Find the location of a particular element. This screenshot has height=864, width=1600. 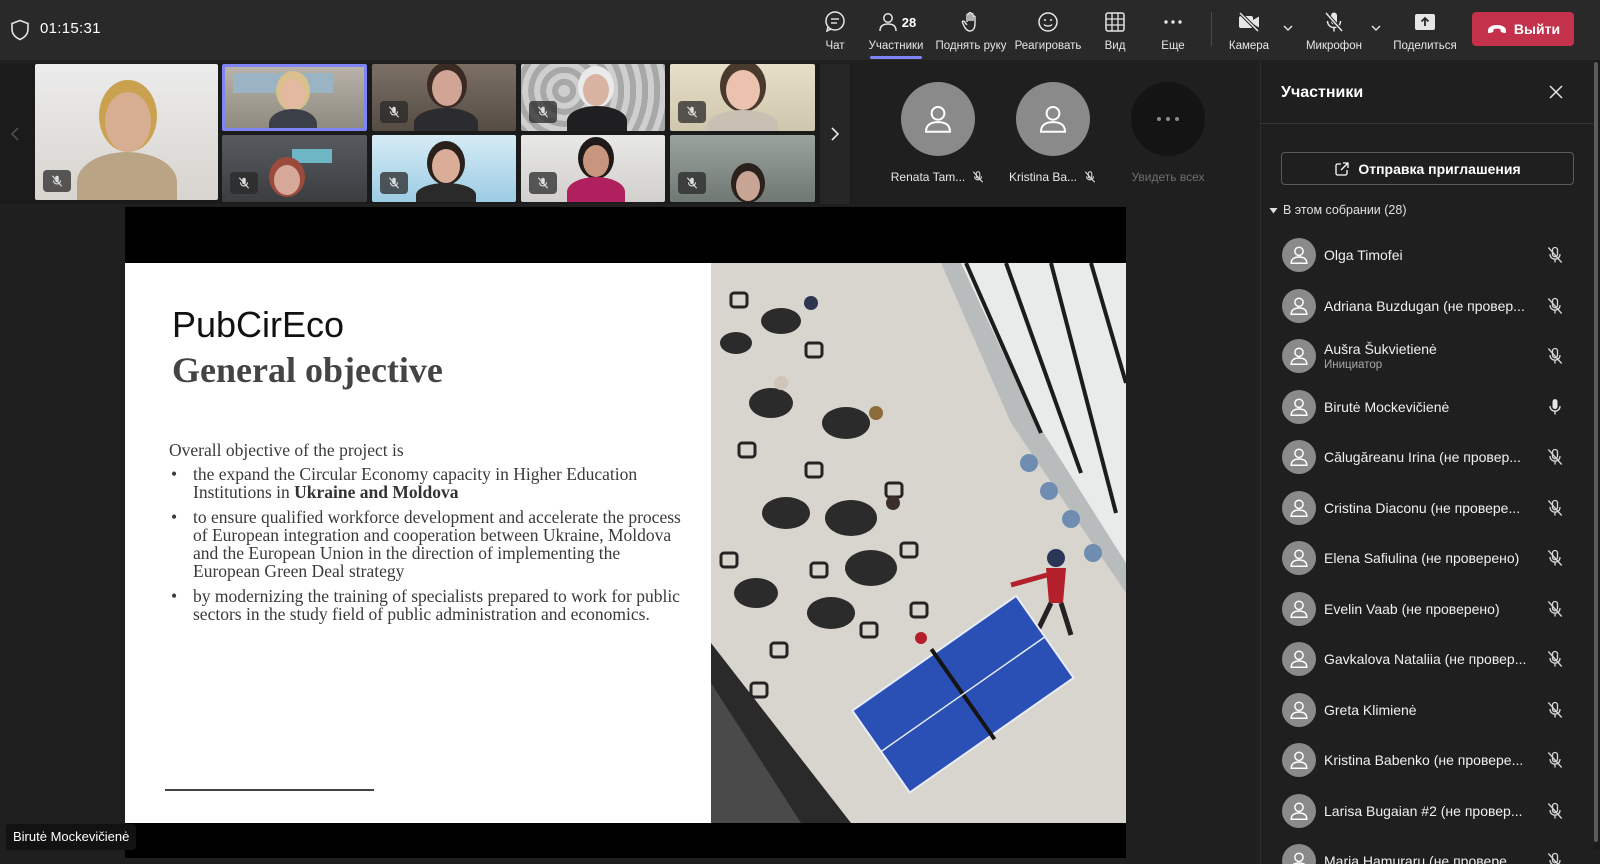

microphone-button: Микрофон is located at coordinates (1334, 31).